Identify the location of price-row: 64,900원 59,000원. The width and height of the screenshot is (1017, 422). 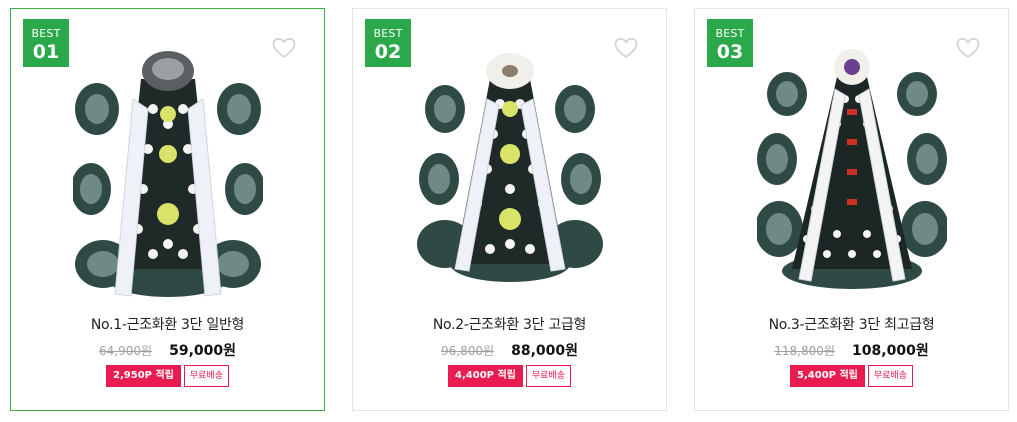
(167, 350).